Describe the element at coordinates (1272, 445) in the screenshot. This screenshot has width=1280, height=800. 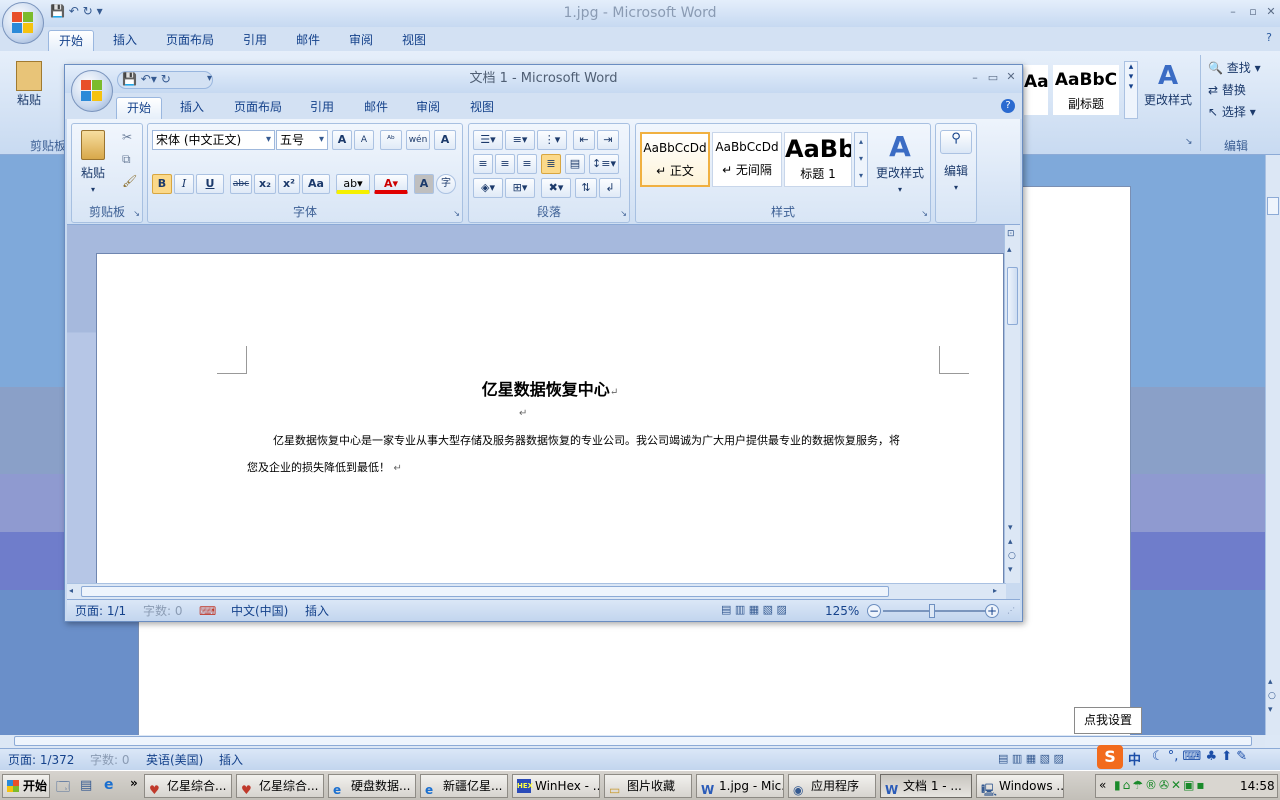
I see `bg-vertical-scrollbar: ▴ ○ ▾` at that location.